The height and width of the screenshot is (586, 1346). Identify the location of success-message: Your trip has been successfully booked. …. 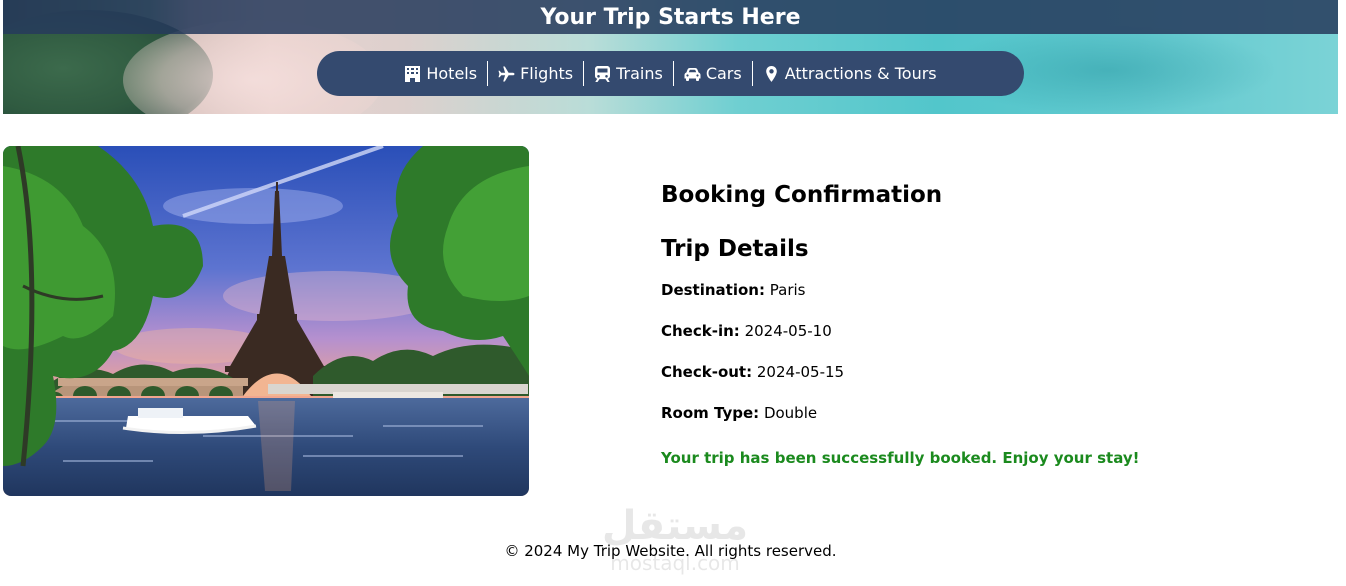
(900, 458).